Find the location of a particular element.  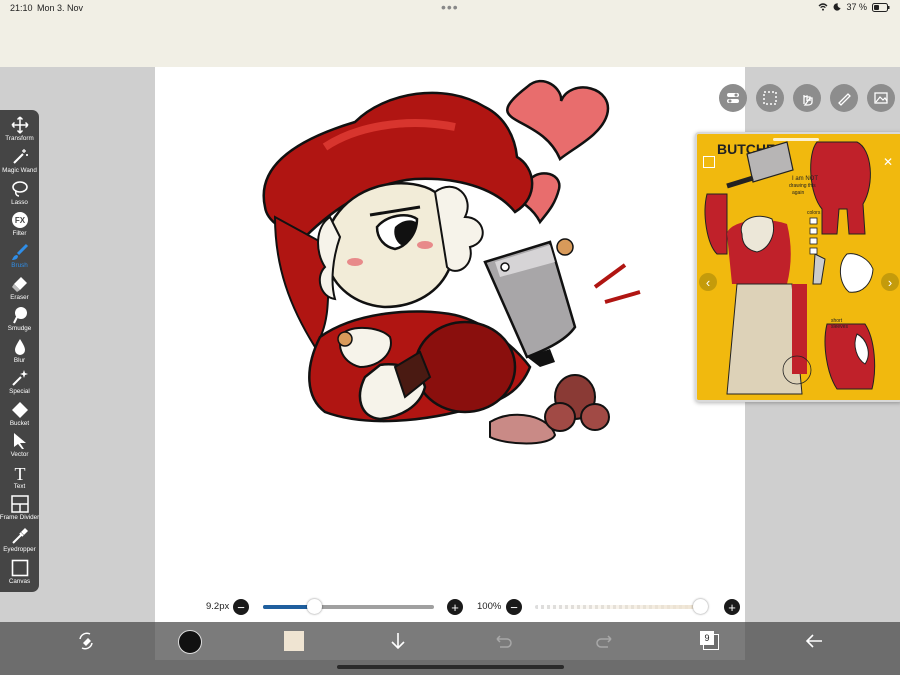

opacity-fill is located at coordinates (621, 607).